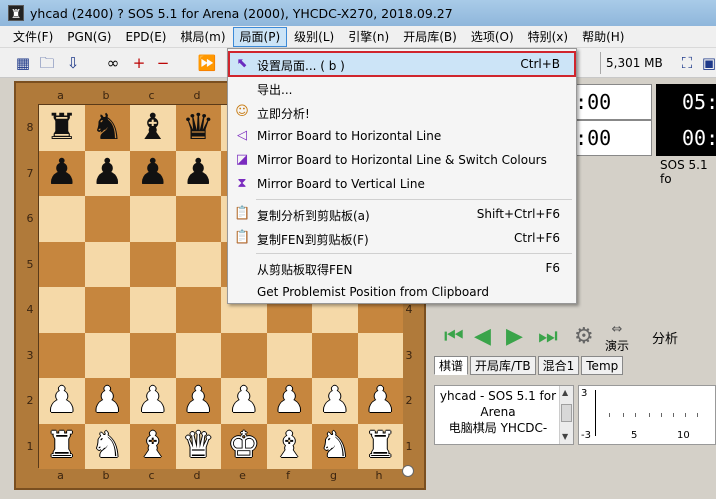 The image size is (716, 499). What do you see at coordinates (89, 37) in the screenshot?
I see `menu-pgn: PGN(G)` at bounding box center [89, 37].